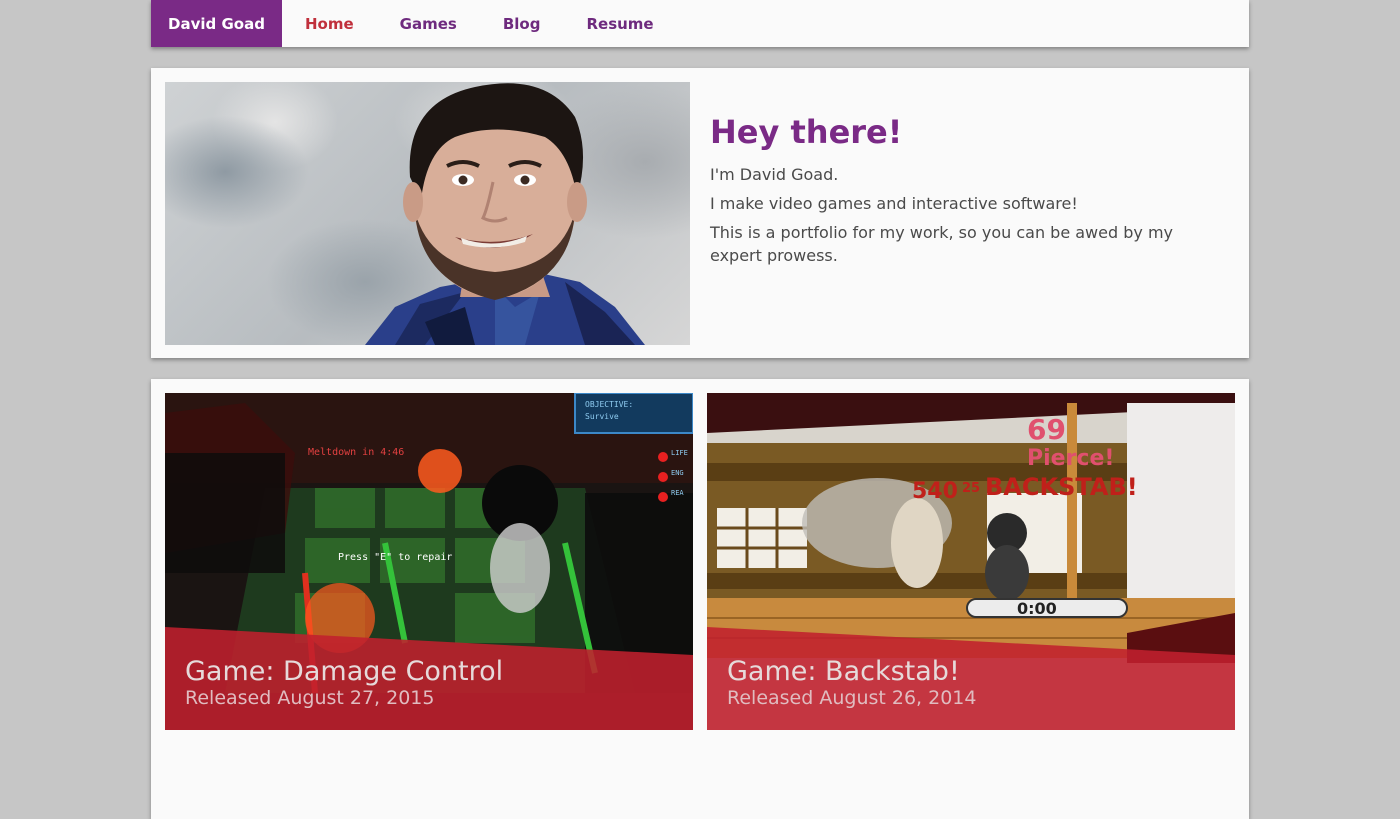 The height and width of the screenshot is (819, 1400). What do you see at coordinates (216, 23) in the screenshot?
I see `brand-link: David Goad` at bounding box center [216, 23].